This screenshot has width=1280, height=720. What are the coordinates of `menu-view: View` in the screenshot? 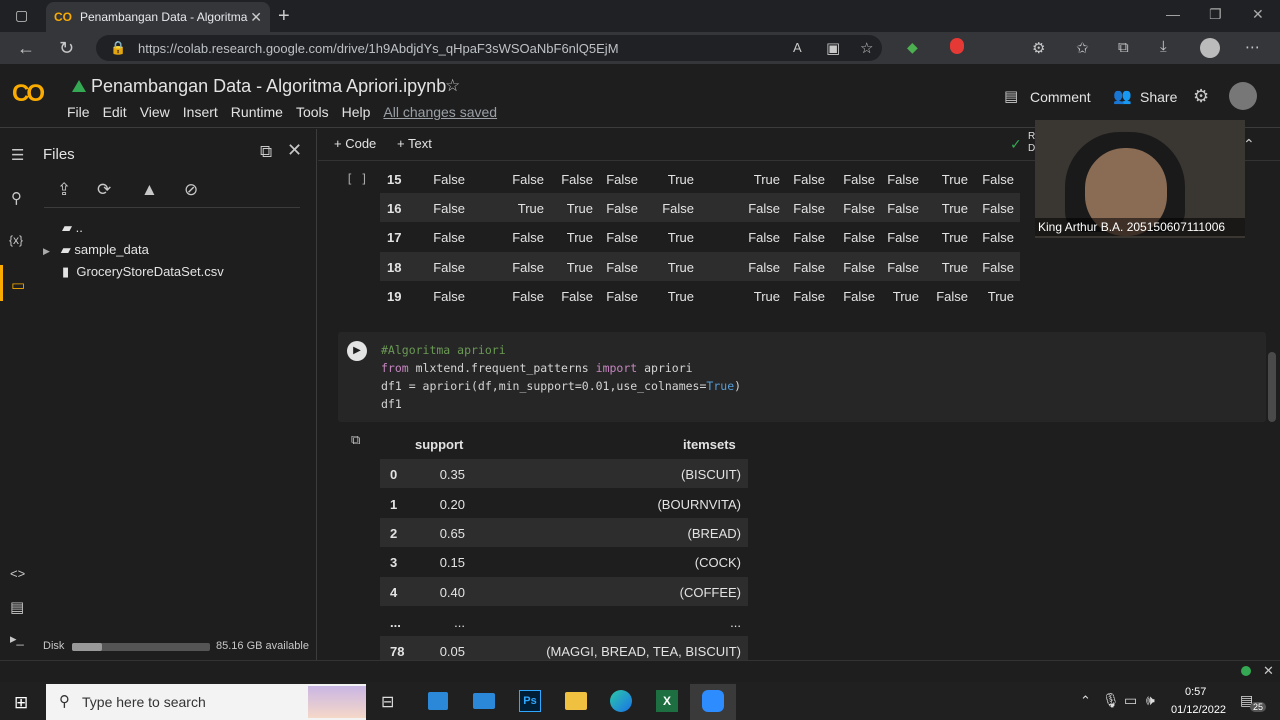 It's located at (155, 112).